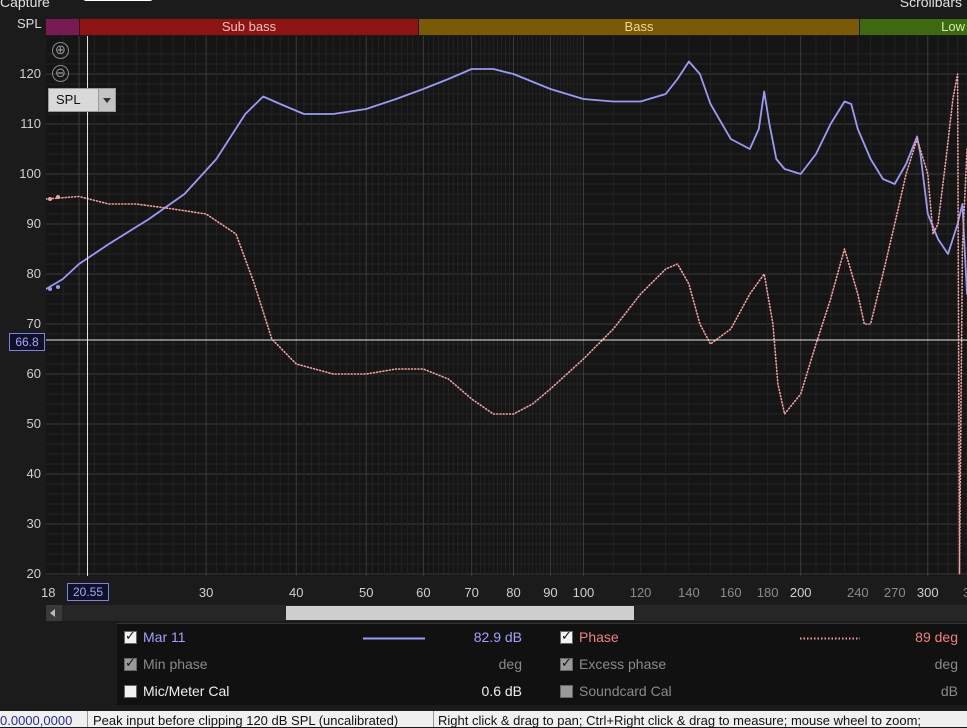 The width and height of the screenshot is (967, 728). What do you see at coordinates (510, 664) in the screenshot?
I see `legend-value-min-phase: deg` at bounding box center [510, 664].